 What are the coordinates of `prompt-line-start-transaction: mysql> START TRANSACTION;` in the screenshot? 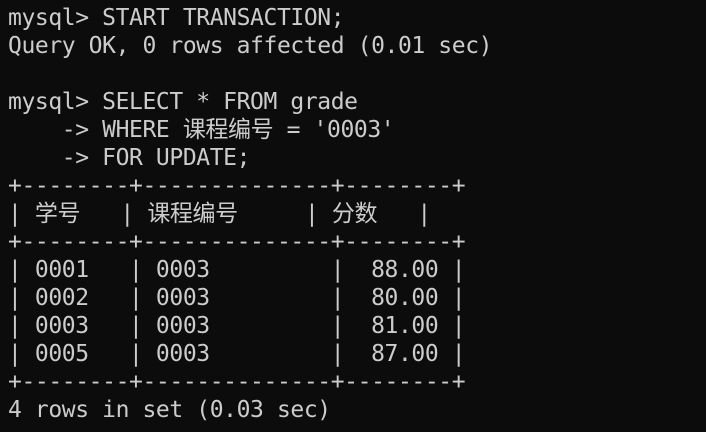 It's located at (176, 18).